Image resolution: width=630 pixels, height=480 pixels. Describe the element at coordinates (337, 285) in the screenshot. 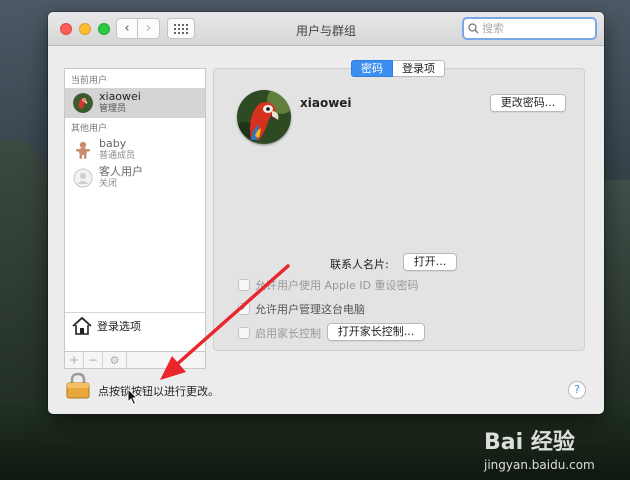

I see `checkbox-label: 允许用户使用 Apple ID 重设密码` at that location.